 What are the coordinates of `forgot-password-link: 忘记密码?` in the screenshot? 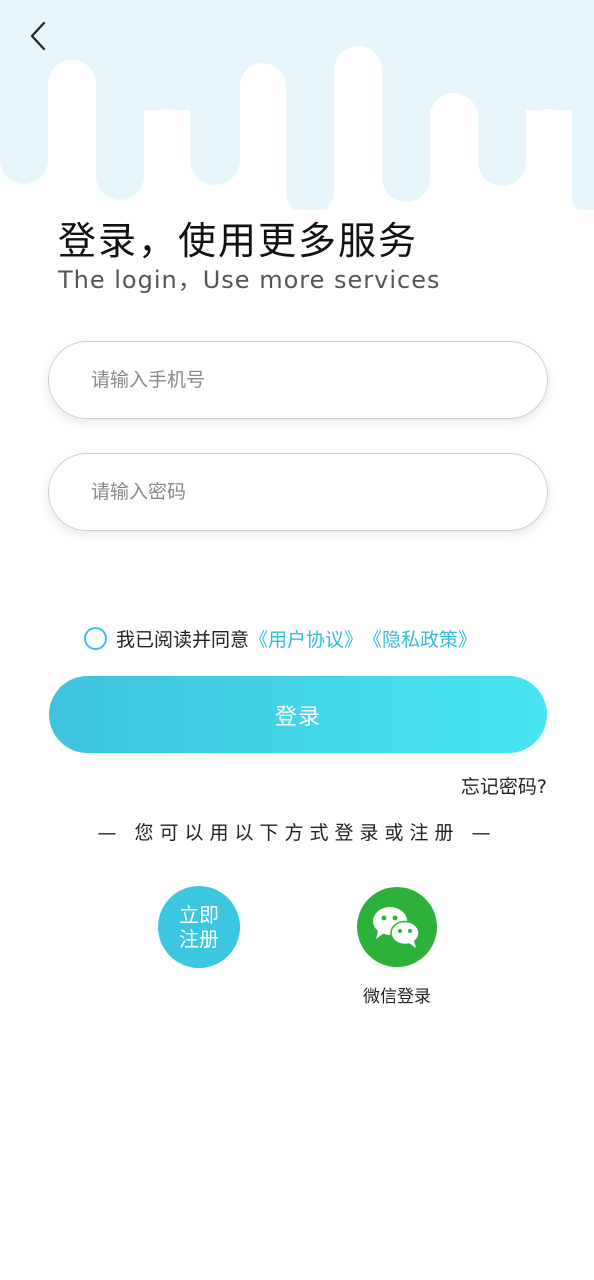 It's located at (504, 785).